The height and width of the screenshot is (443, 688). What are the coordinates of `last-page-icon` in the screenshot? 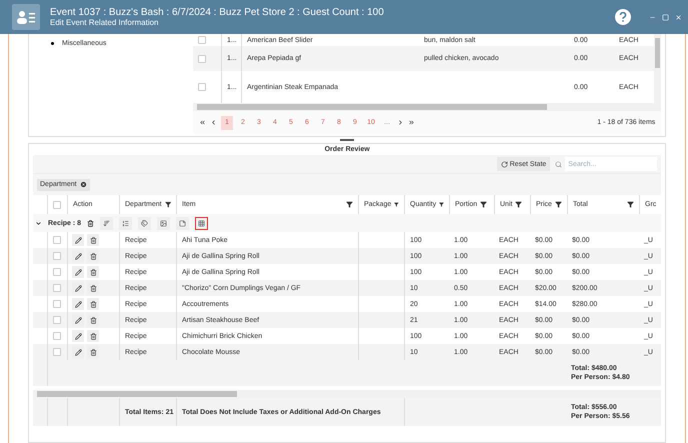 It's located at (411, 122).